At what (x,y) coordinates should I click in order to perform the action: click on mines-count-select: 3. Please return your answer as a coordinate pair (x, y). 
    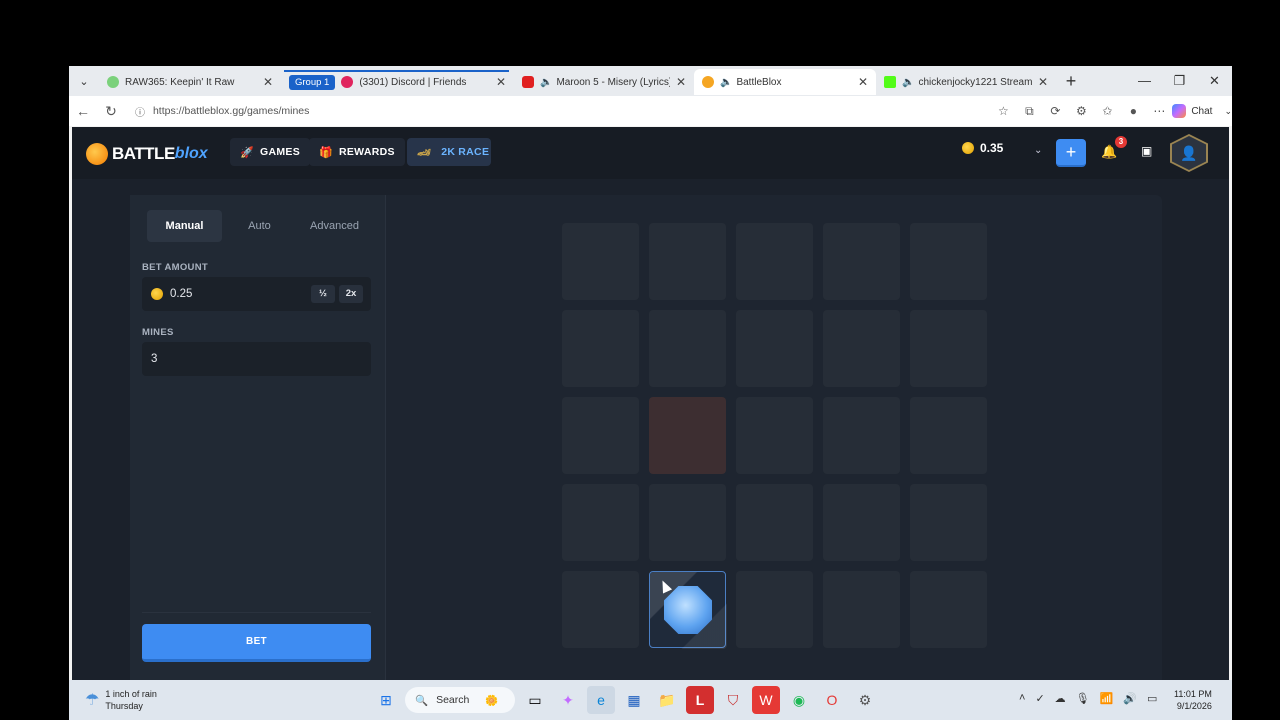
    Looking at the image, I should click on (256, 359).